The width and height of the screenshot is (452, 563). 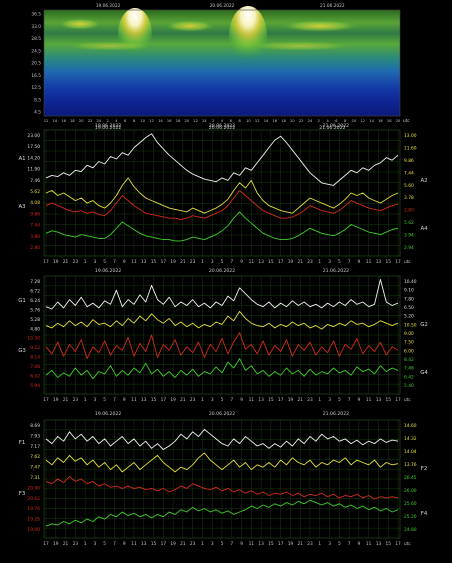 I want to click on series-label-F1: F1, so click(x=22, y=443).